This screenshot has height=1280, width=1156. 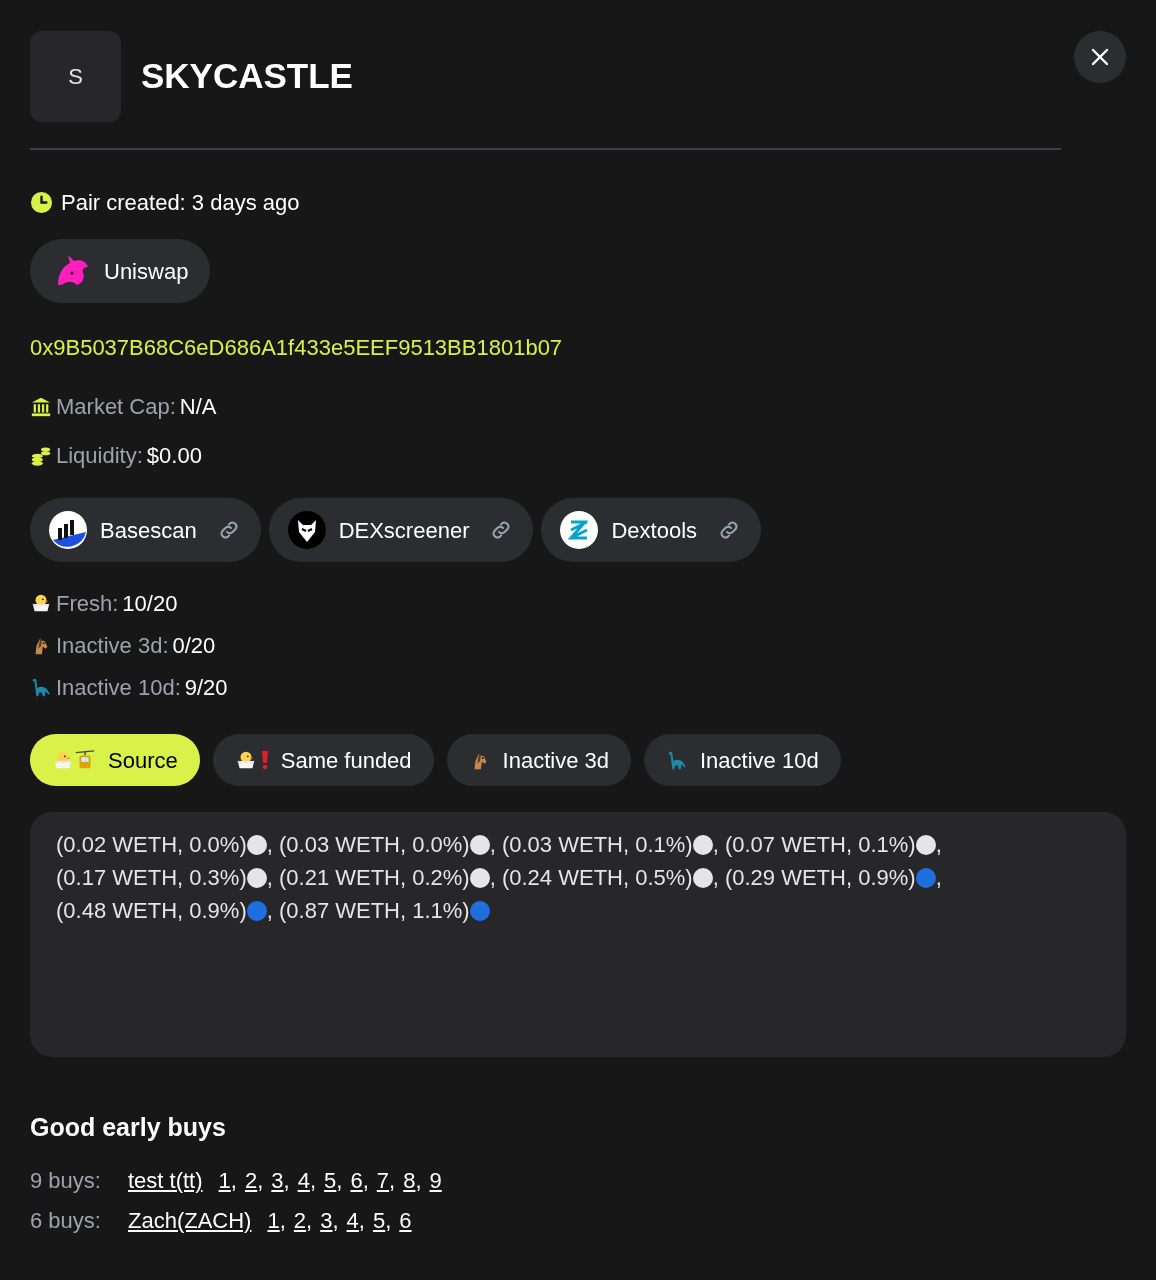 What do you see at coordinates (180, 203) in the screenshot?
I see `pair-created-text: Pair created: 3 days ago` at bounding box center [180, 203].